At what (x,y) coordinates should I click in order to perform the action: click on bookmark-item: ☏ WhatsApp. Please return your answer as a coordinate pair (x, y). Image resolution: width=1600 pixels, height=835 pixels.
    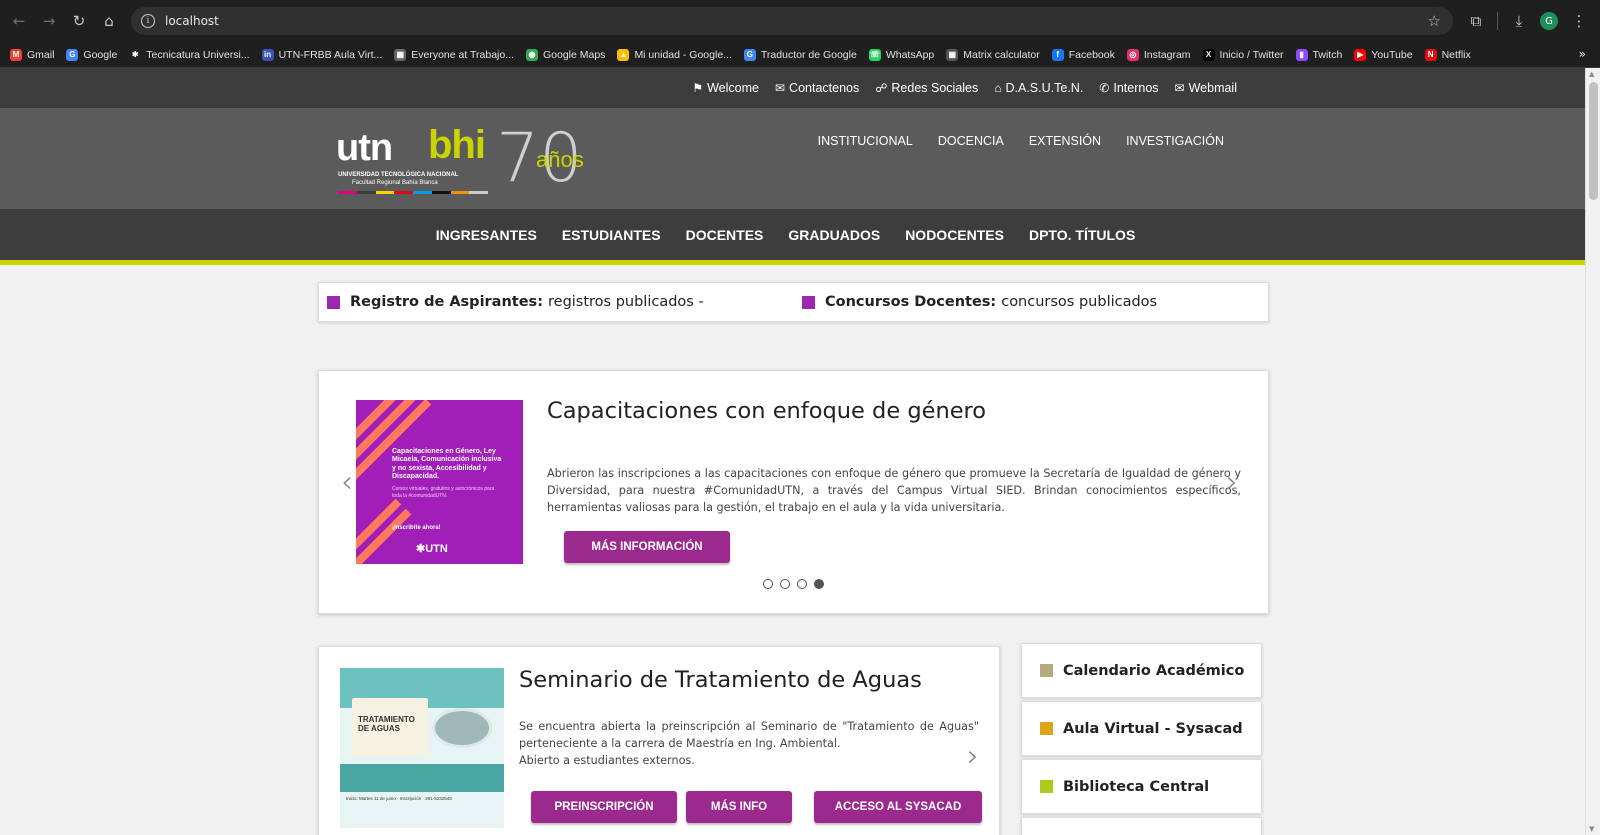
    Looking at the image, I should click on (901, 54).